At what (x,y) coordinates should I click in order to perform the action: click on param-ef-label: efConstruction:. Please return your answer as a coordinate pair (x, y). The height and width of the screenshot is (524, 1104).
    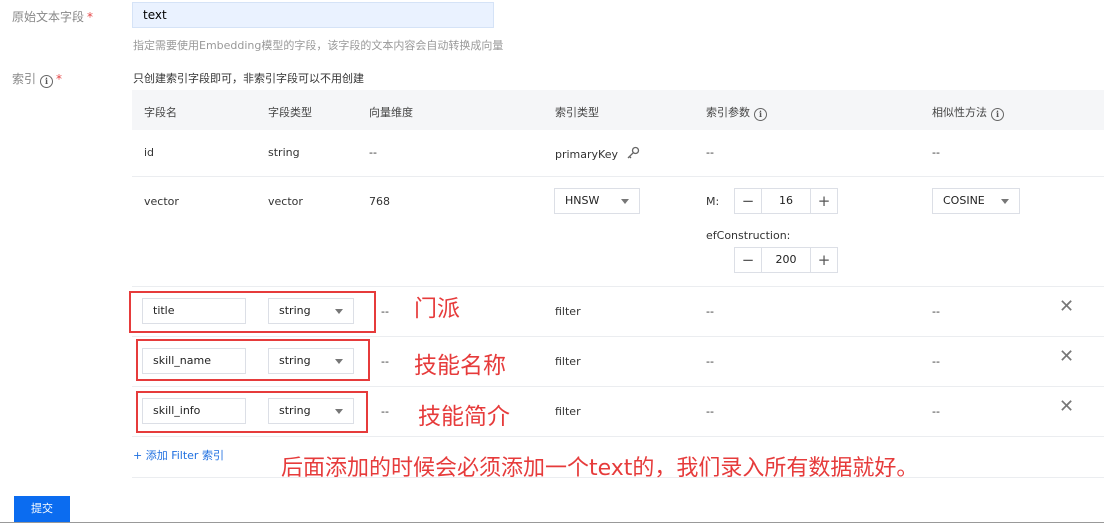
    Looking at the image, I should click on (748, 235).